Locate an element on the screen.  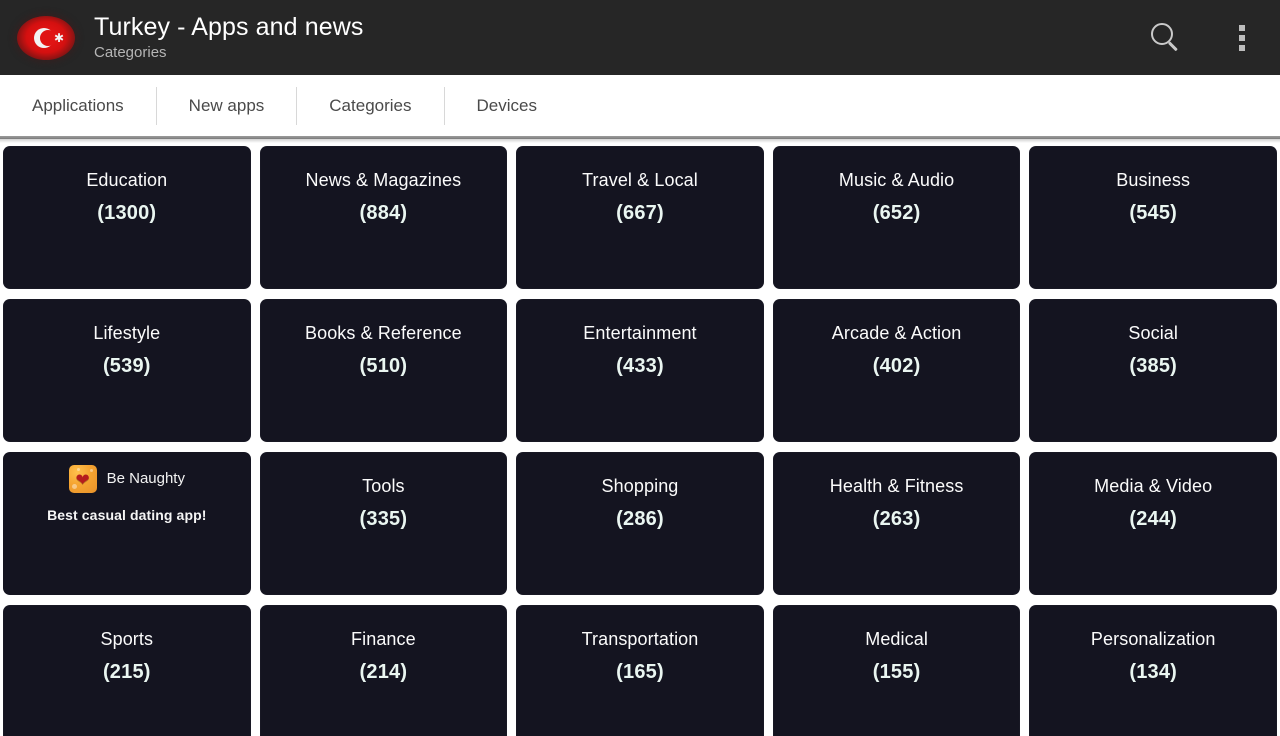
category-tile: Media & Video (244) is located at coordinates (1153, 523).